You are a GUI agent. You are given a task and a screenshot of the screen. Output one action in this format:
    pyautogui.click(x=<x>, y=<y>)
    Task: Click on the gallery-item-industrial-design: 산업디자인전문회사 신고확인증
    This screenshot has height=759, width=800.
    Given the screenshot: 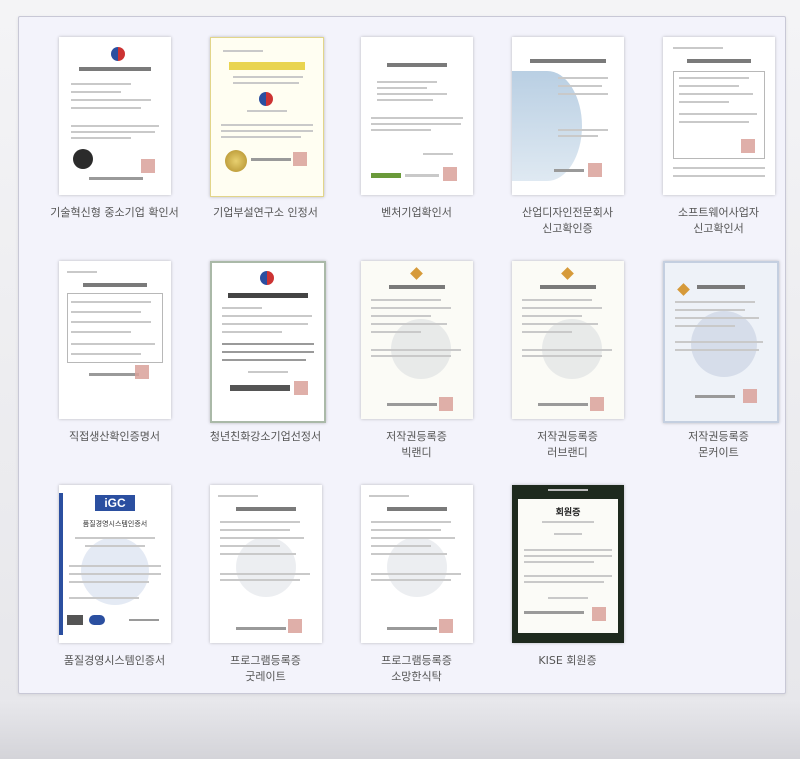 What is the action you would take?
    pyautogui.click(x=567, y=149)
    